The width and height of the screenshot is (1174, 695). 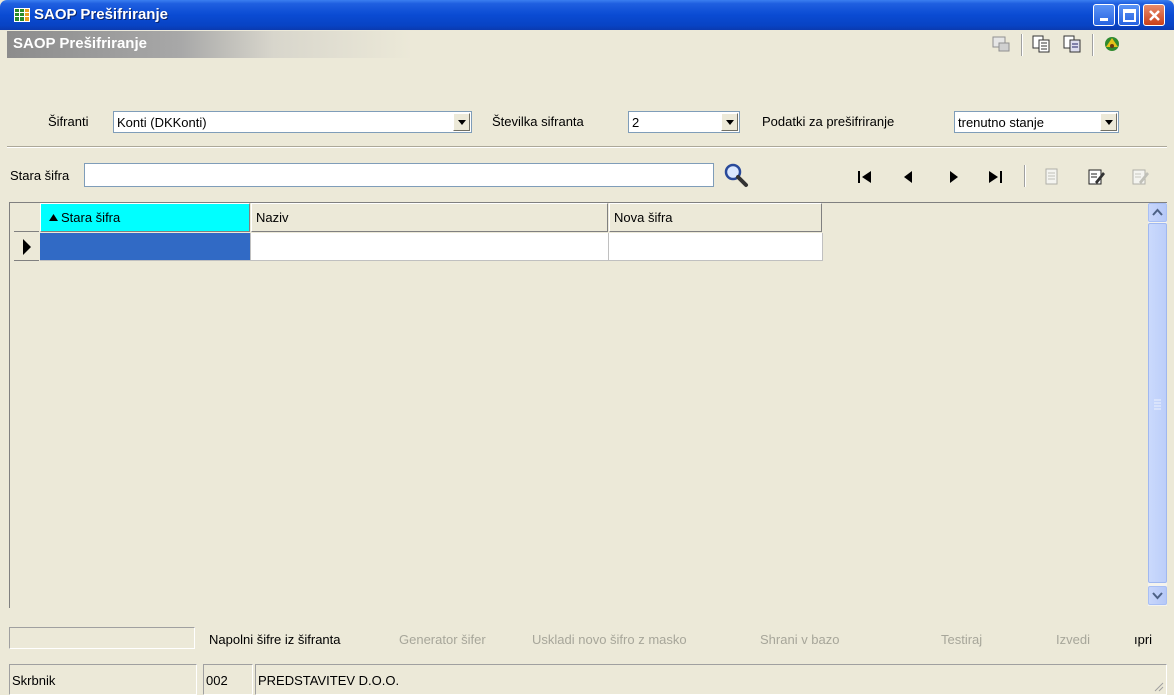 I want to click on sifranti-select: Konti (DKKonti), so click(x=292, y=122).